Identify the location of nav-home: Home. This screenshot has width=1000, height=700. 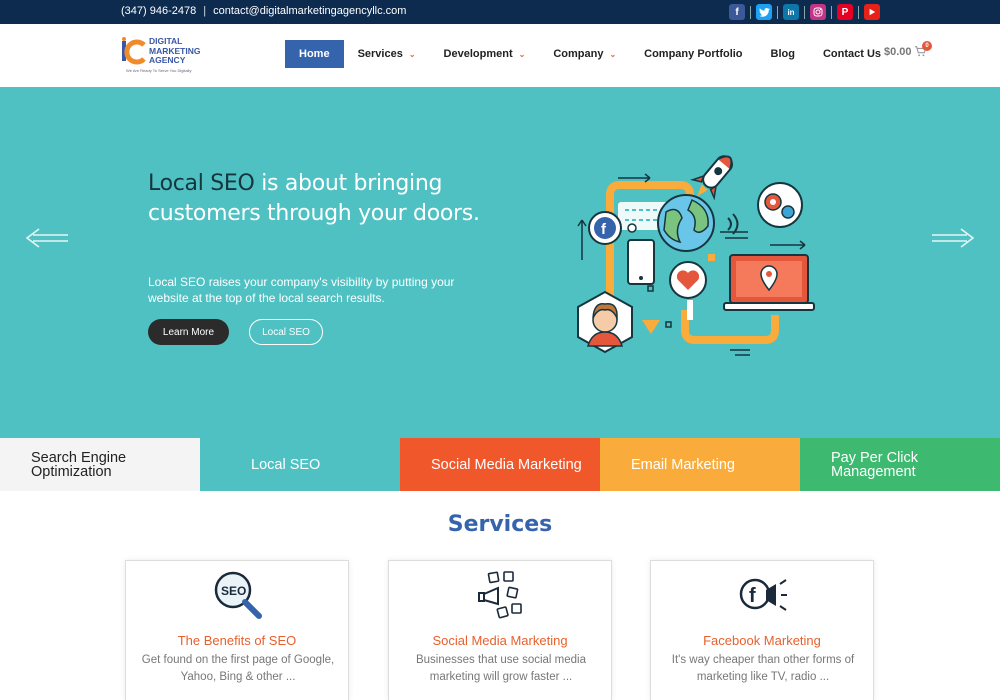
(314, 54).